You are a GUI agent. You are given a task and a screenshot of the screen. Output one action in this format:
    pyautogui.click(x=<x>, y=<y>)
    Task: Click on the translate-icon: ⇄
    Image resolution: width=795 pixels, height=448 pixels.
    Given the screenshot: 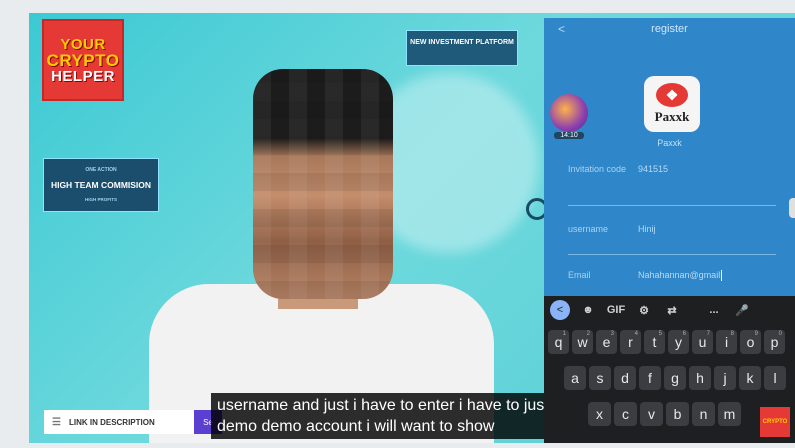 What is the action you would take?
    pyautogui.click(x=672, y=310)
    